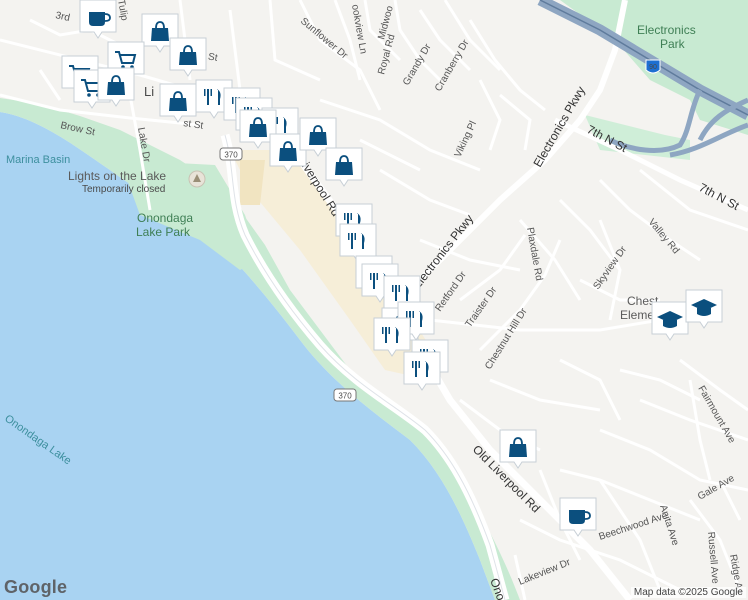 The width and height of the screenshot is (748, 600). Describe the element at coordinates (62, 17) in the screenshot. I see `third-st-label: 3rd` at that location.